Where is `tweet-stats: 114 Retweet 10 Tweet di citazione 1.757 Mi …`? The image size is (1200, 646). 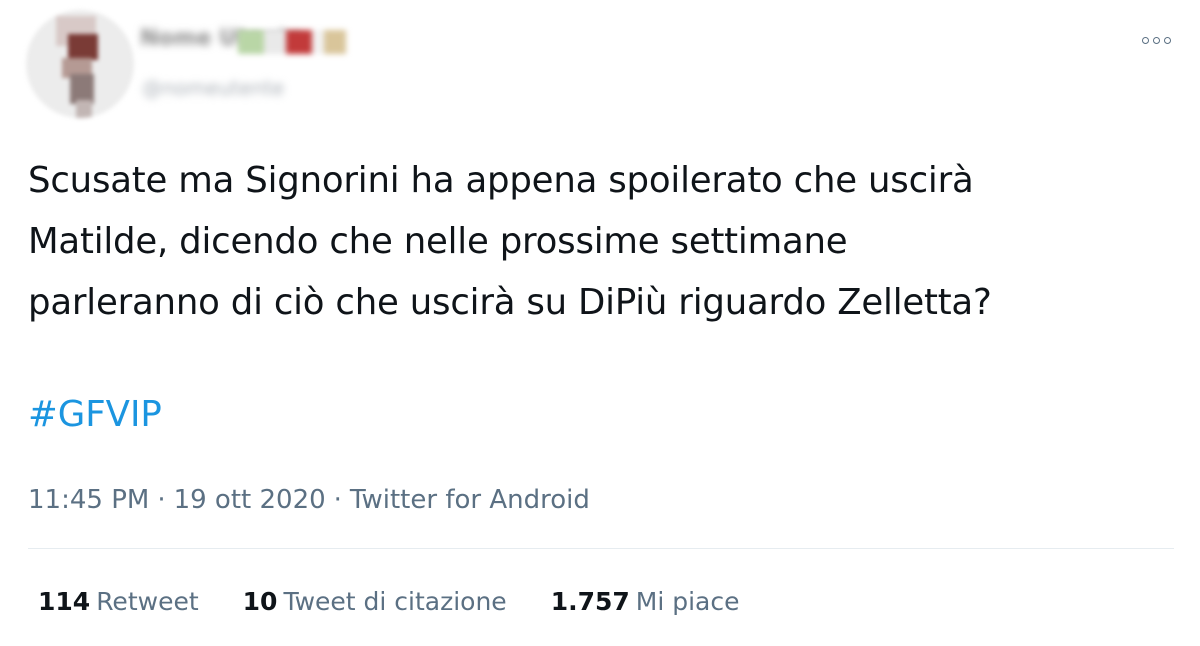
tweet-stats: 114 Retweet 10 Tweet di citazione 1.757 Mi … is located at coordinates (389, 602).